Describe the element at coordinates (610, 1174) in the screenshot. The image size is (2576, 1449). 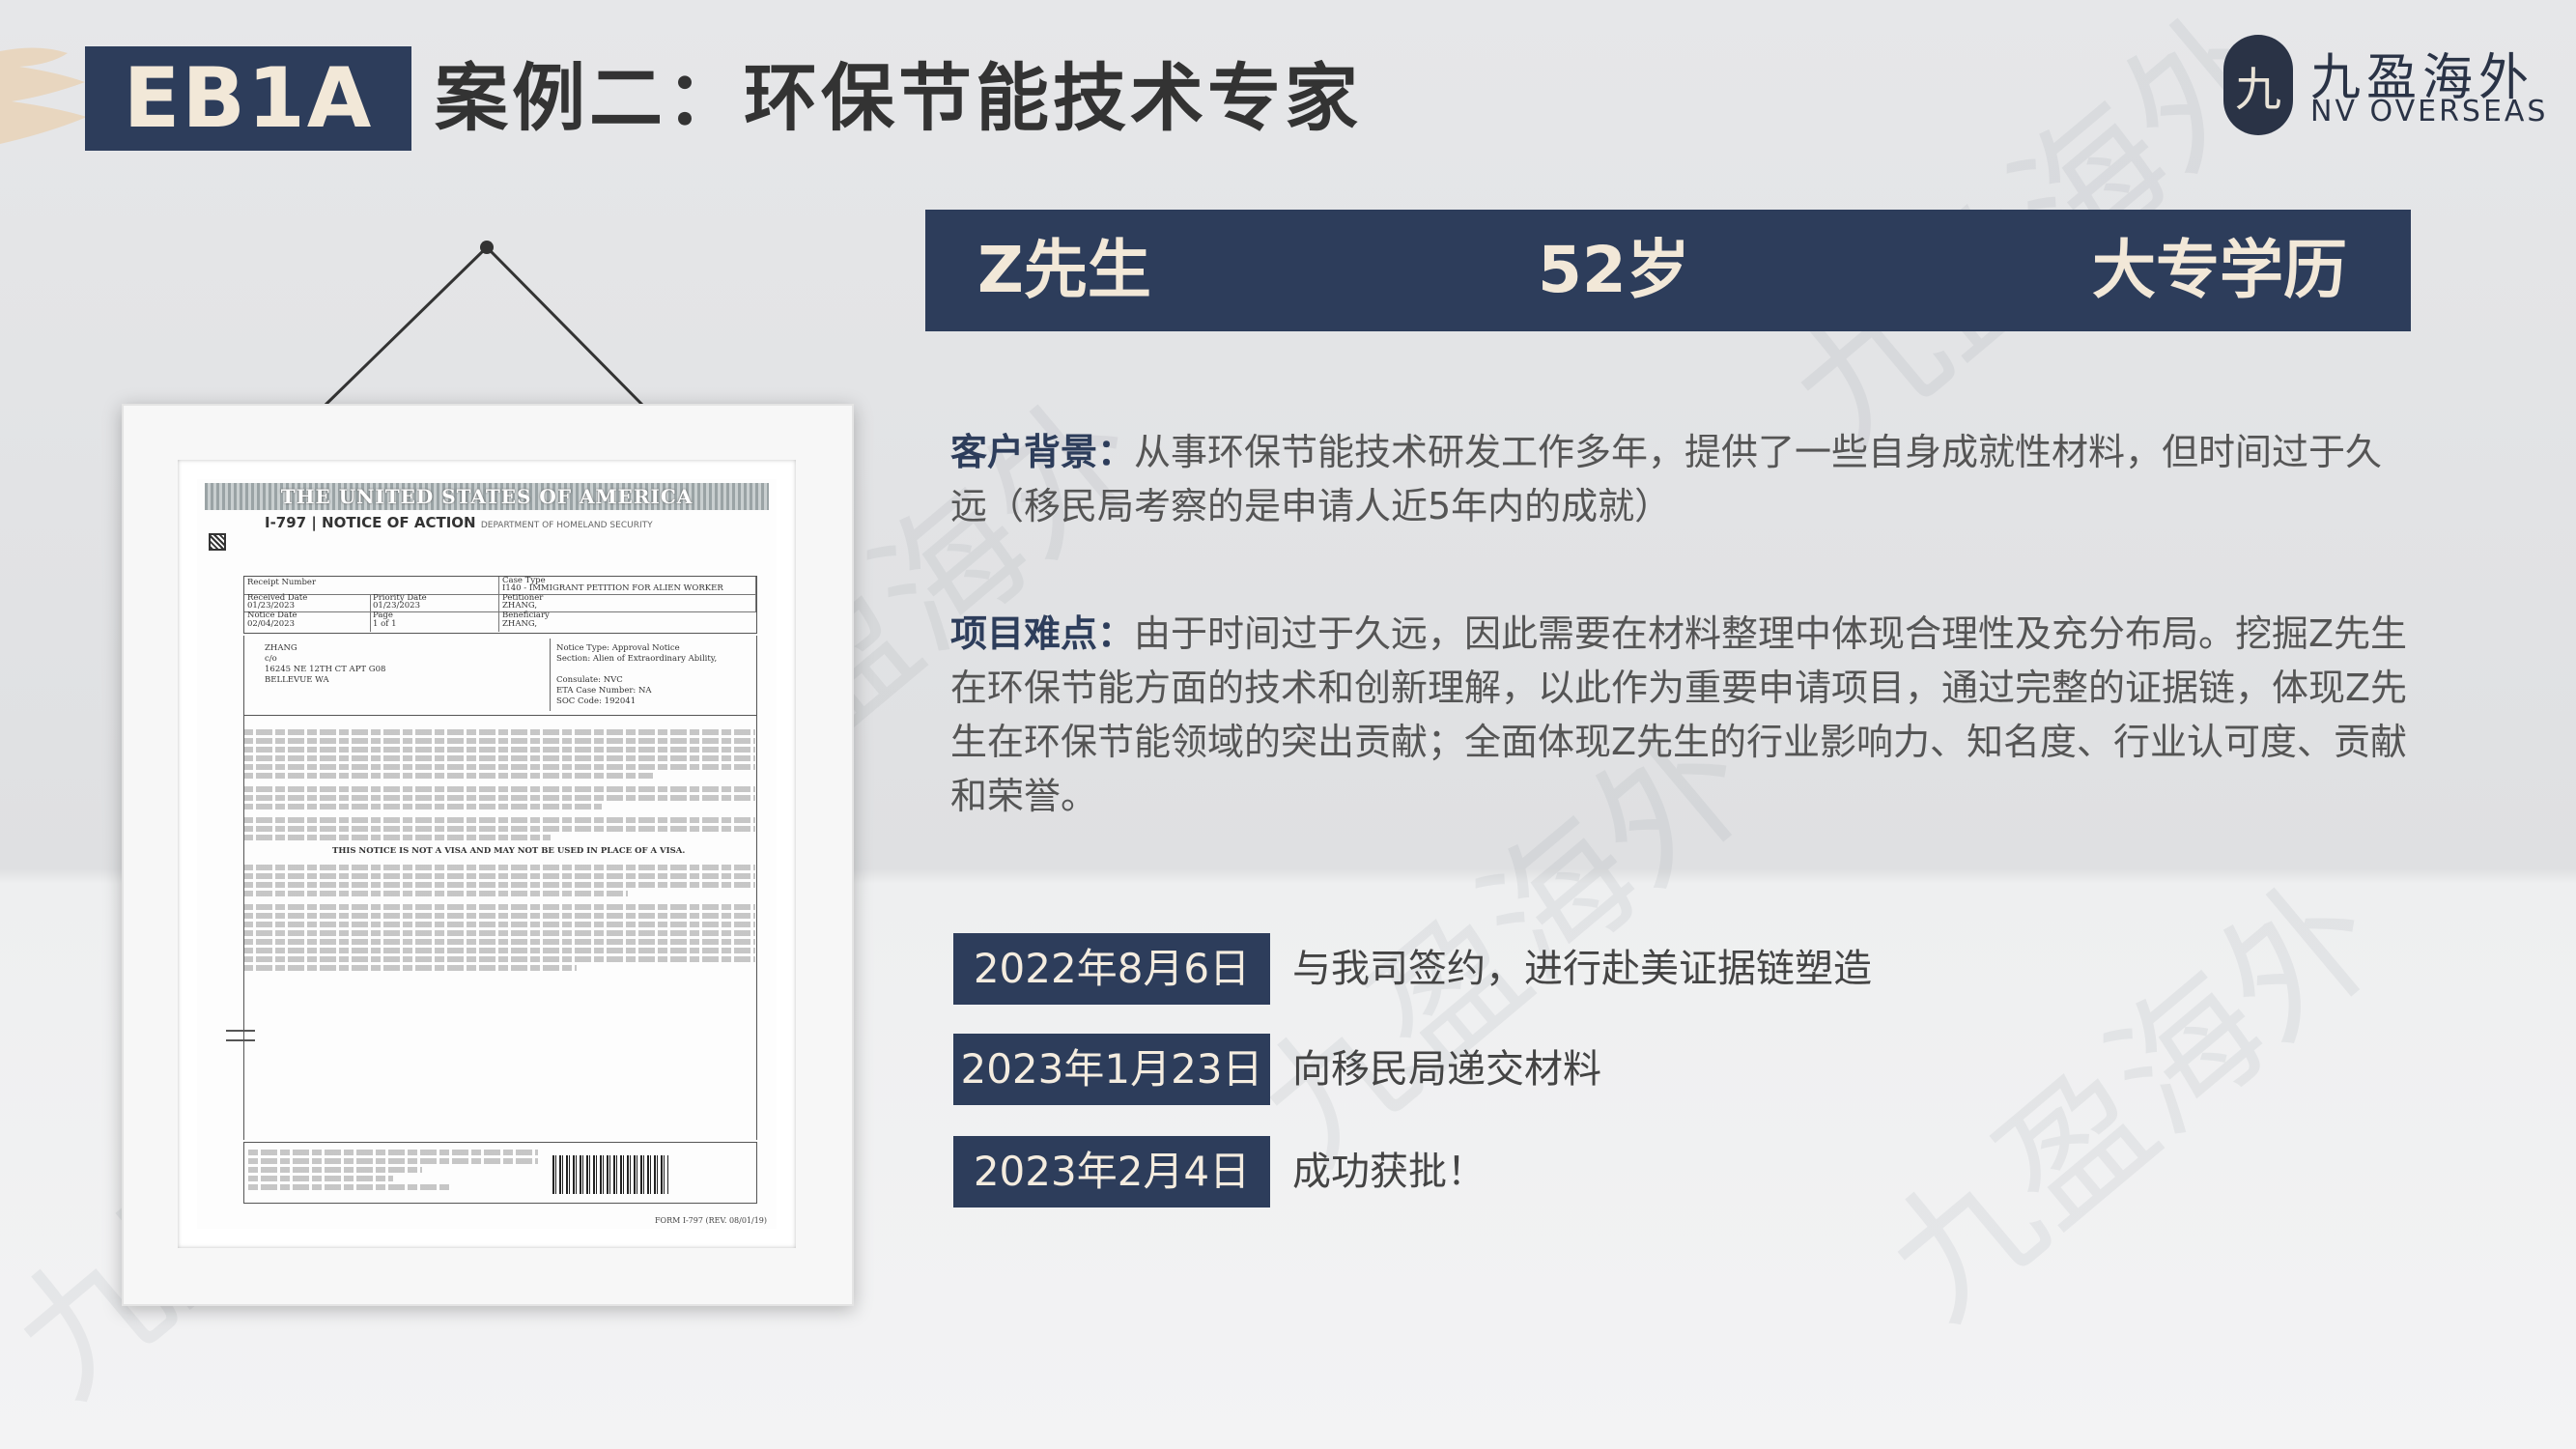
I see `barcode-icon` at that location.